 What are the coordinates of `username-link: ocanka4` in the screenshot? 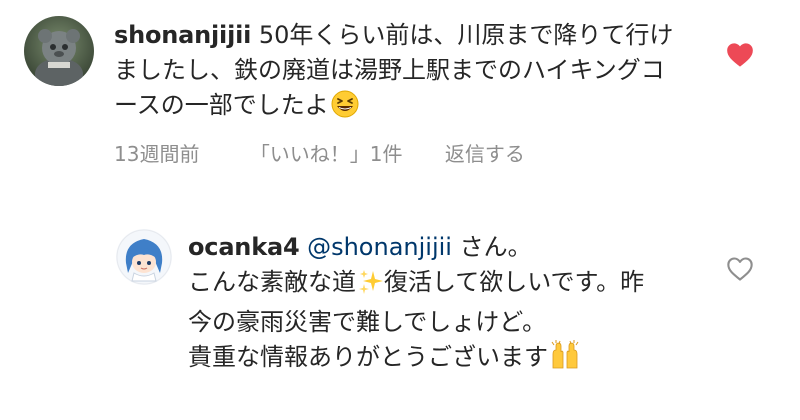 It's located at (244, 247).